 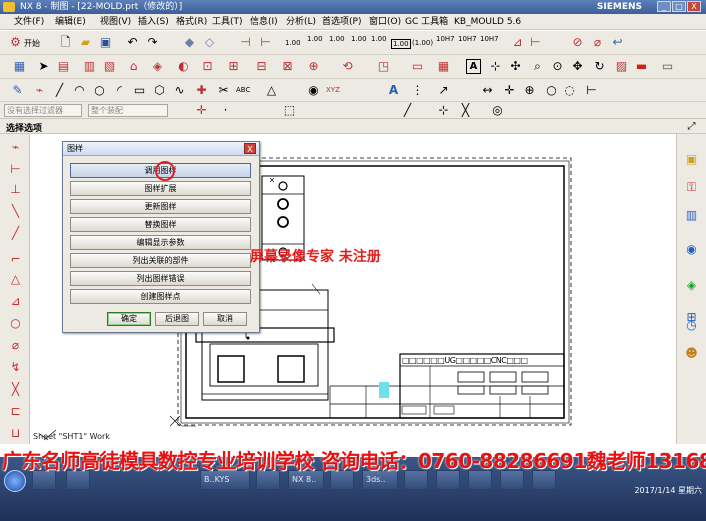 I want to click on dimension-icon: ⊢, so click(x=265, y=42).